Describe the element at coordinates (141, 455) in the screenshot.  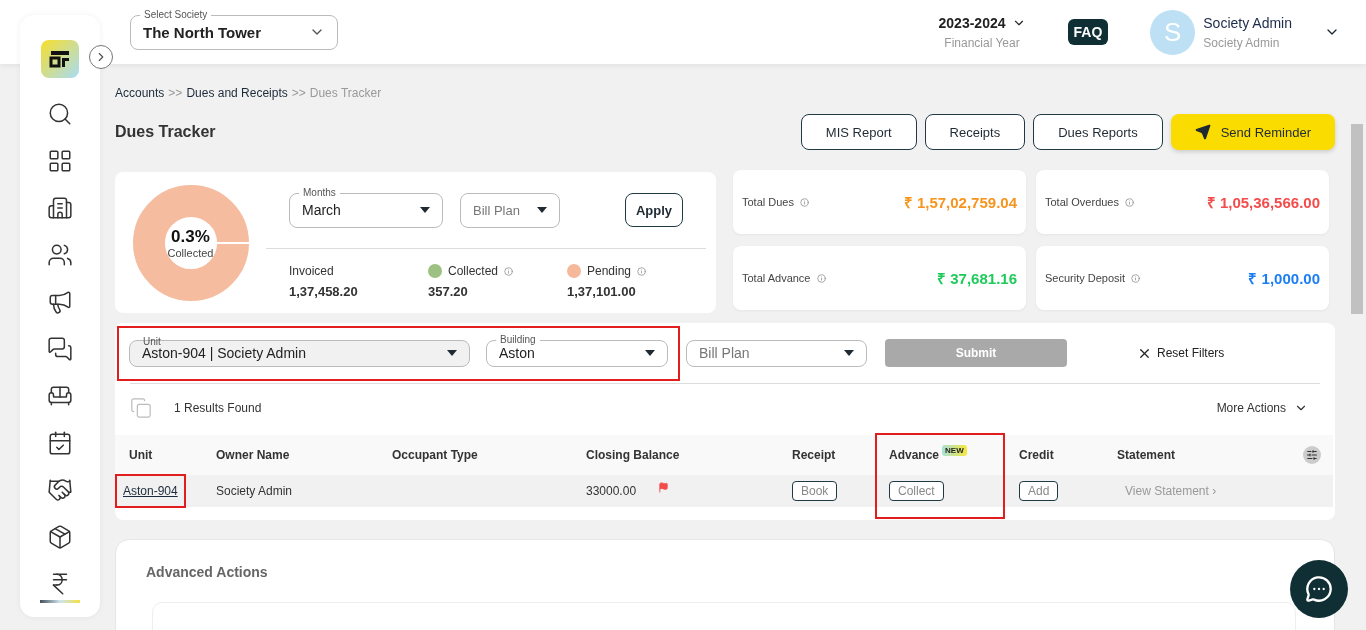
I see `column-header: Unit` at that location.